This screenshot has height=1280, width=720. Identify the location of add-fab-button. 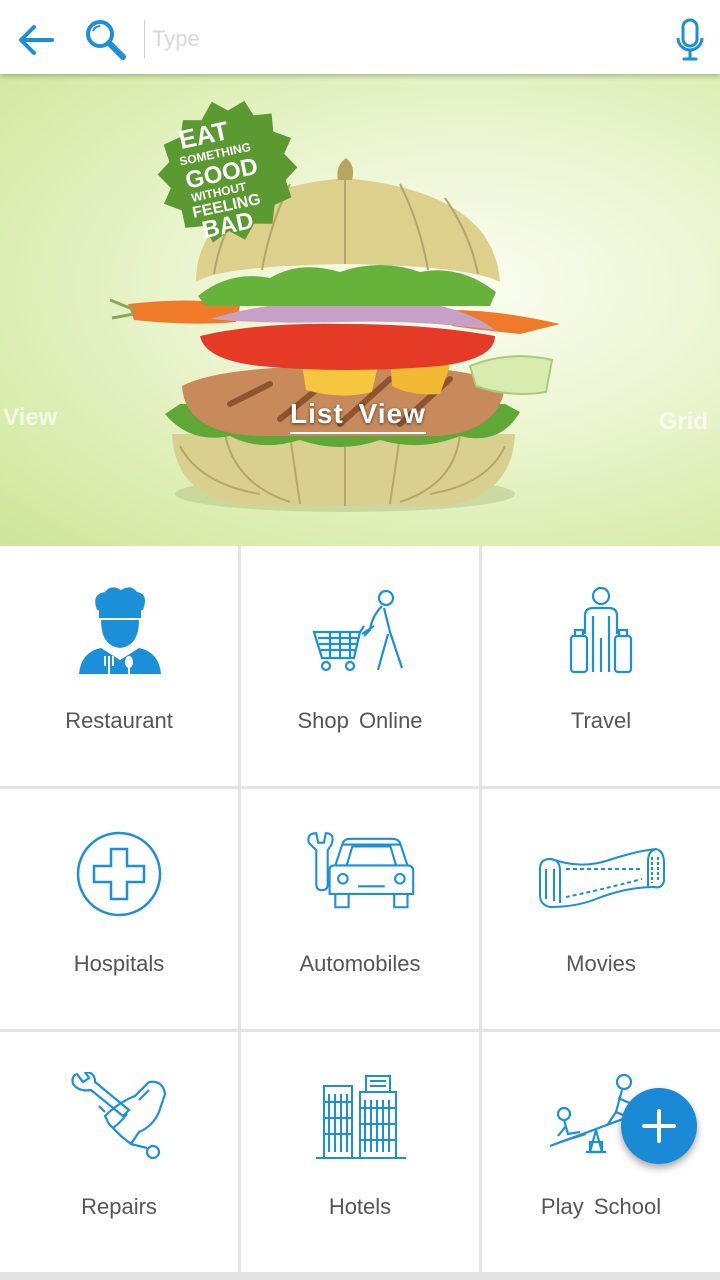
(659, 1126).